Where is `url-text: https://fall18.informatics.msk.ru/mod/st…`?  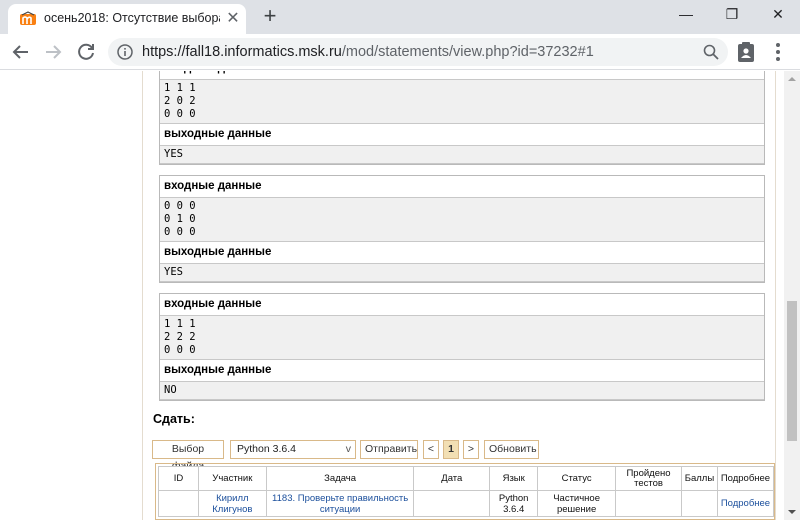 url-text: https://fall18.informatics.msk.ru/mod/st… is located at coordinates (368, 52).